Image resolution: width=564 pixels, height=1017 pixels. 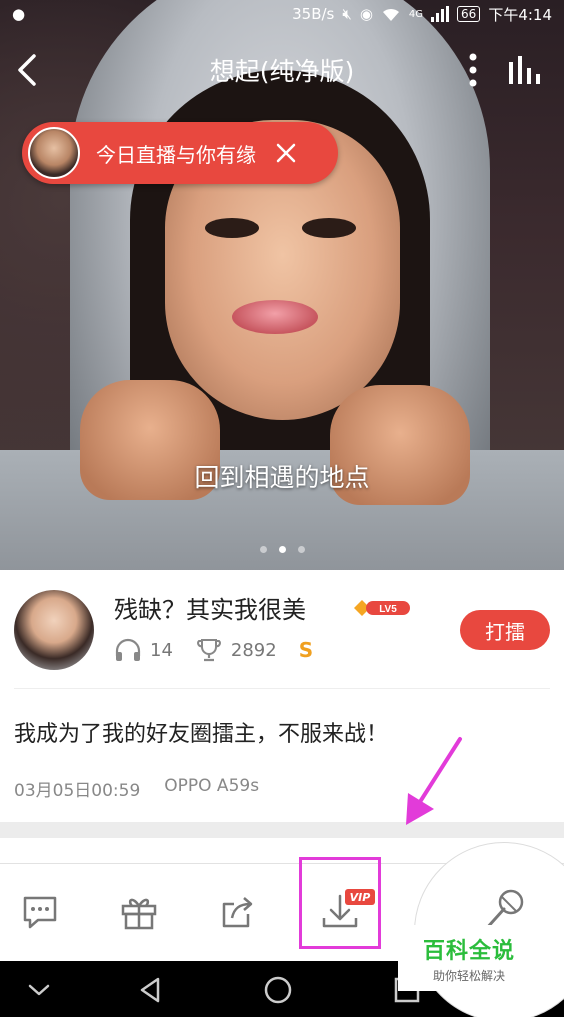 What do you see at coordinates (525, 70) in the screenshot?
I see `equalizer-icon` at bounding box center [525, 70].